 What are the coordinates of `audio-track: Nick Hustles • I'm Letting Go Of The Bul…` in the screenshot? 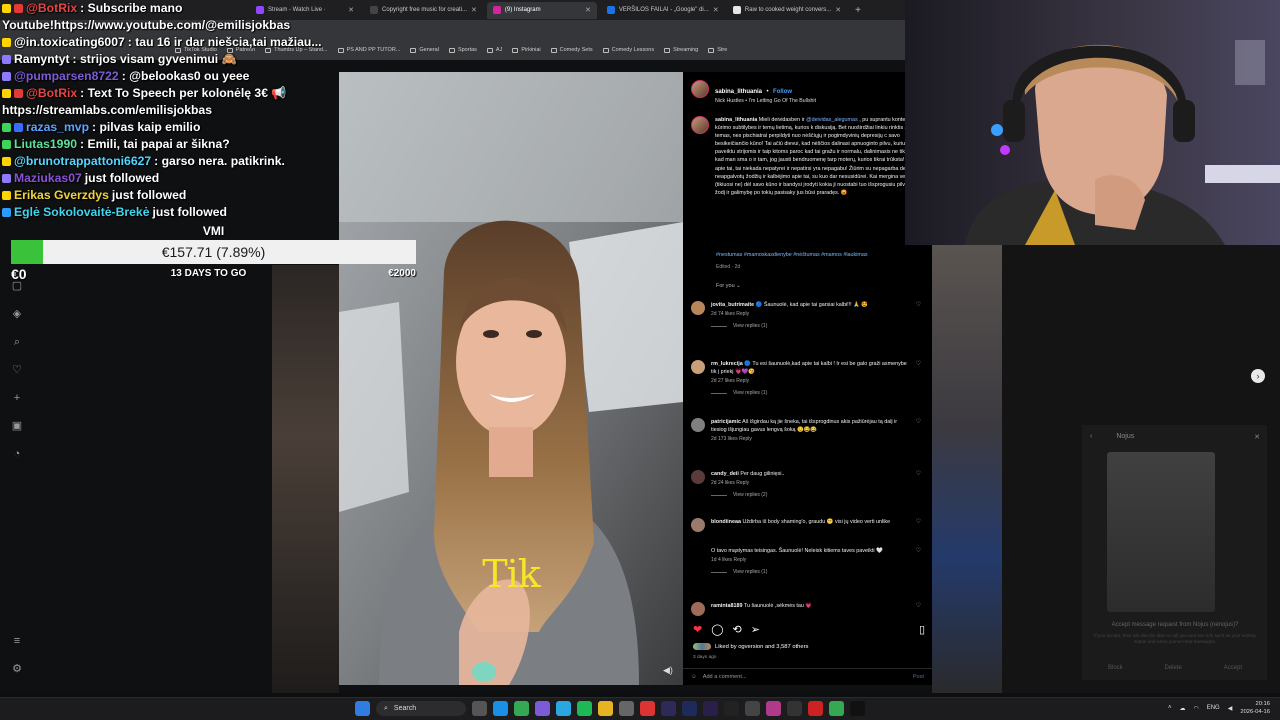 It's located at (765, 101).